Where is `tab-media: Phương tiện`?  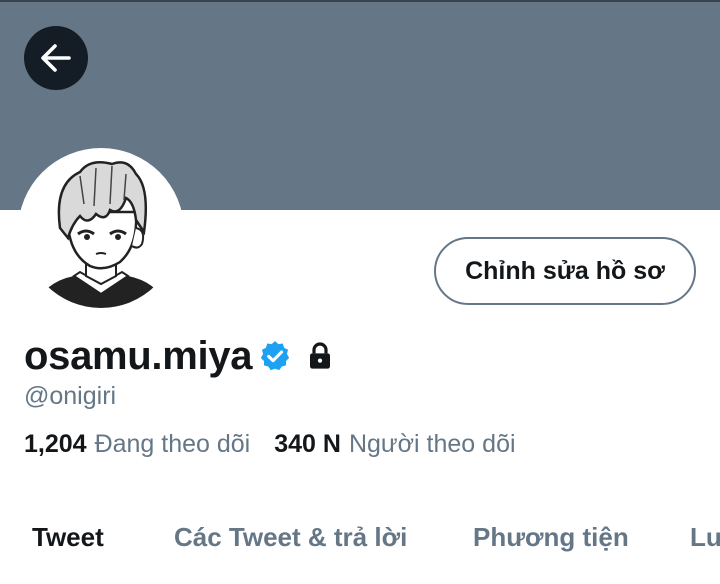
tab-media: Phương tiện is located at coordinates (551, 537).